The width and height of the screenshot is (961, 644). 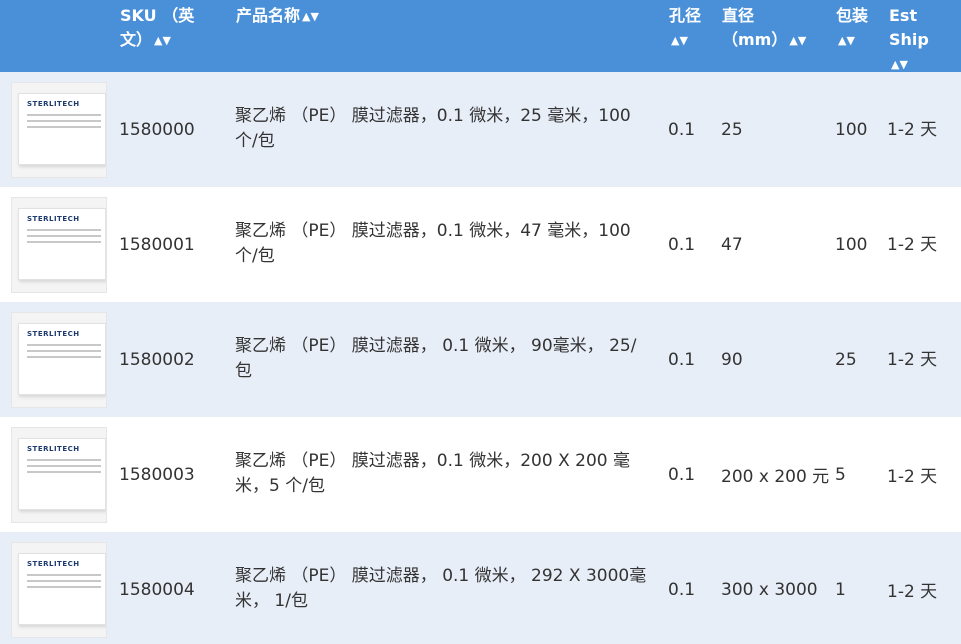 What do you see at coordinates (852, 15) in the screenshot?
I see `pack-header-label: 包装` at bounding box center [852, 15].